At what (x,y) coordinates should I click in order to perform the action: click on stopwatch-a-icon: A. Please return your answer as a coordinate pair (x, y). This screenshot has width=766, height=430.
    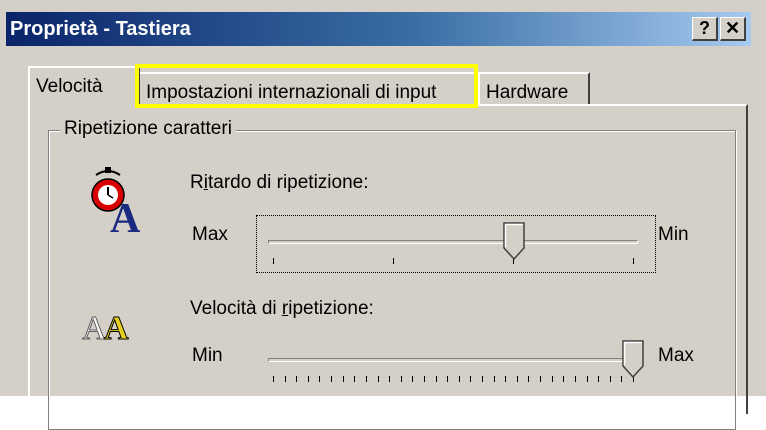
    Looking at the image, I should click on (116, 201).